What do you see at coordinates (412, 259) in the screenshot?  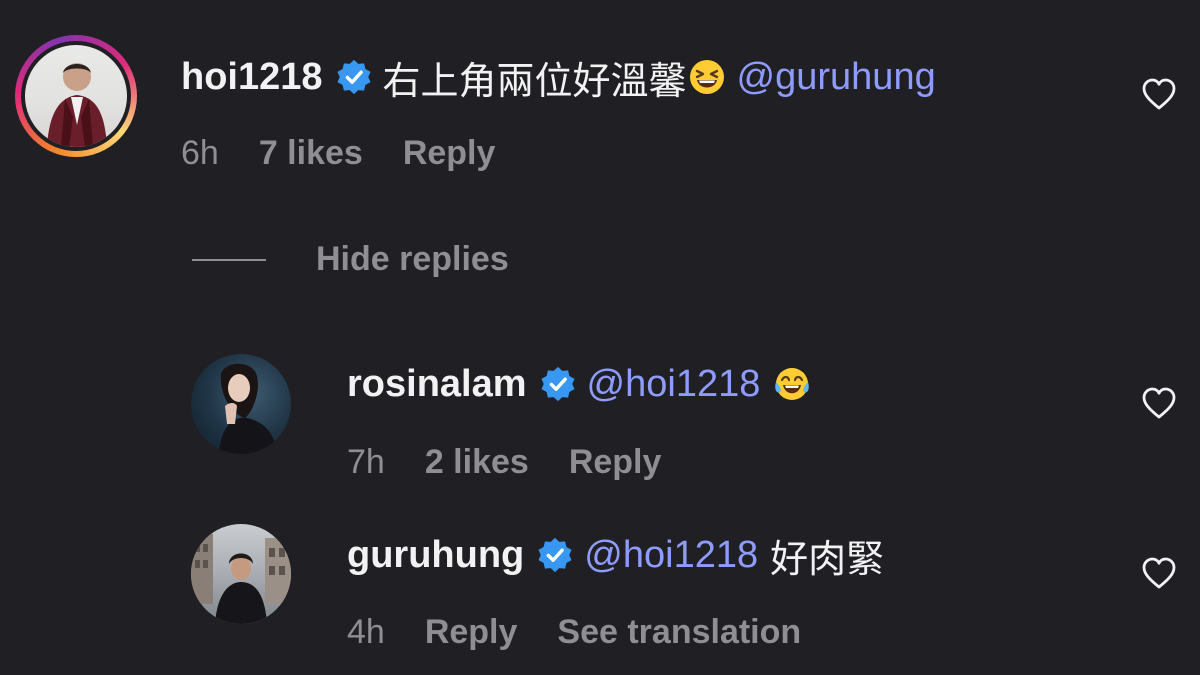 I see `hide-replies-label: Hide replies` at bounding box center [412, 259].